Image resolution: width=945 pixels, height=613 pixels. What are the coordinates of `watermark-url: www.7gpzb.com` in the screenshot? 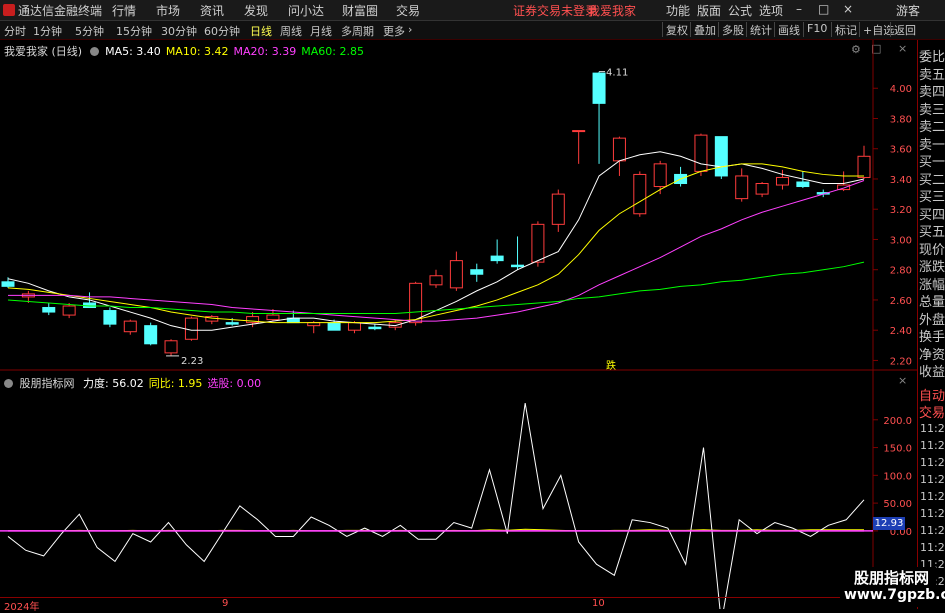 It's located at (894, 595).